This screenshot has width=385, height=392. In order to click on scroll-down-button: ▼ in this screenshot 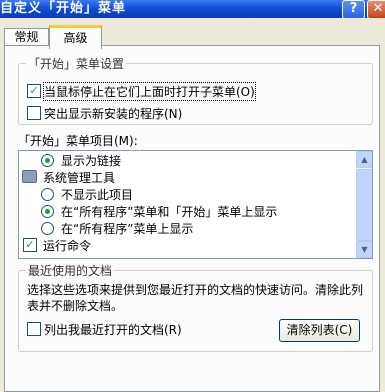, I will do `click(364, 249)`.